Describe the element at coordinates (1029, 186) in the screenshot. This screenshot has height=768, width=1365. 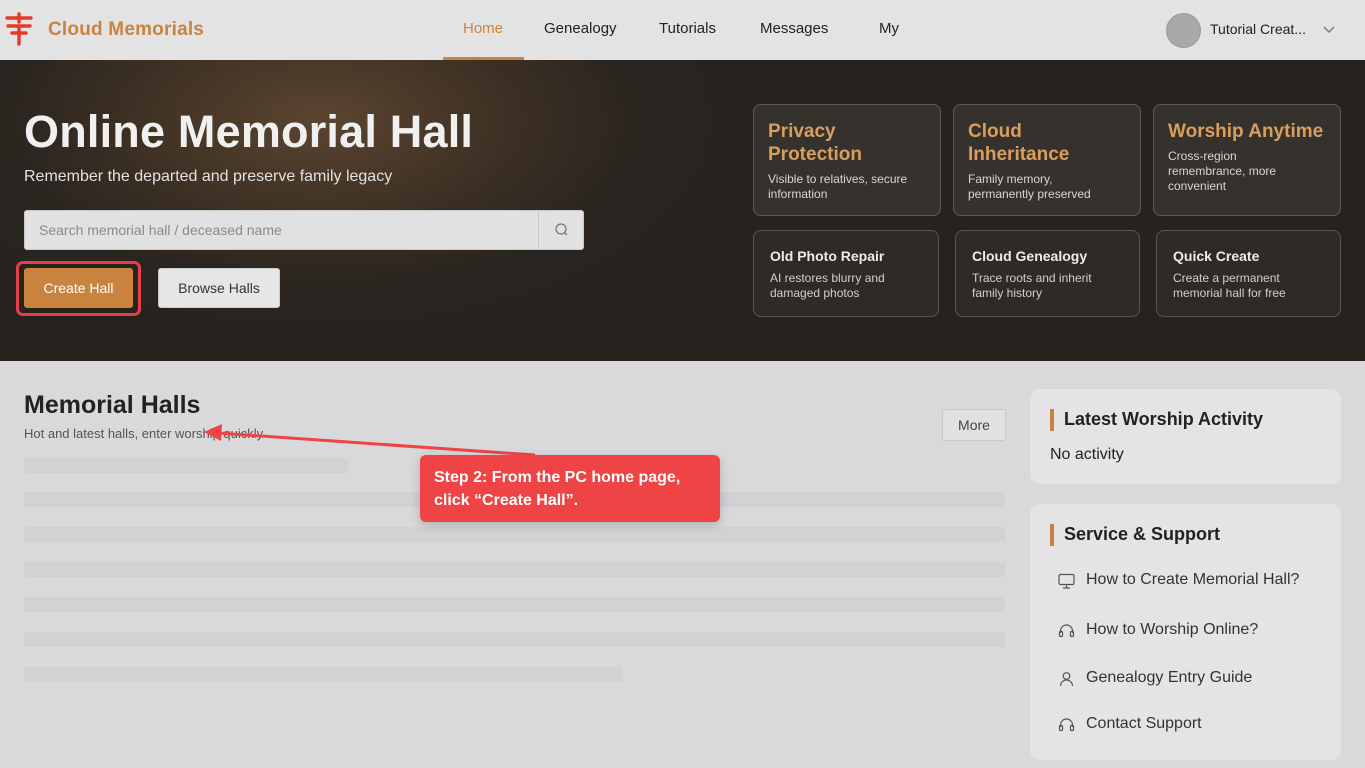
I see `feature-desc: Family memory, permanently preserved` at that location.